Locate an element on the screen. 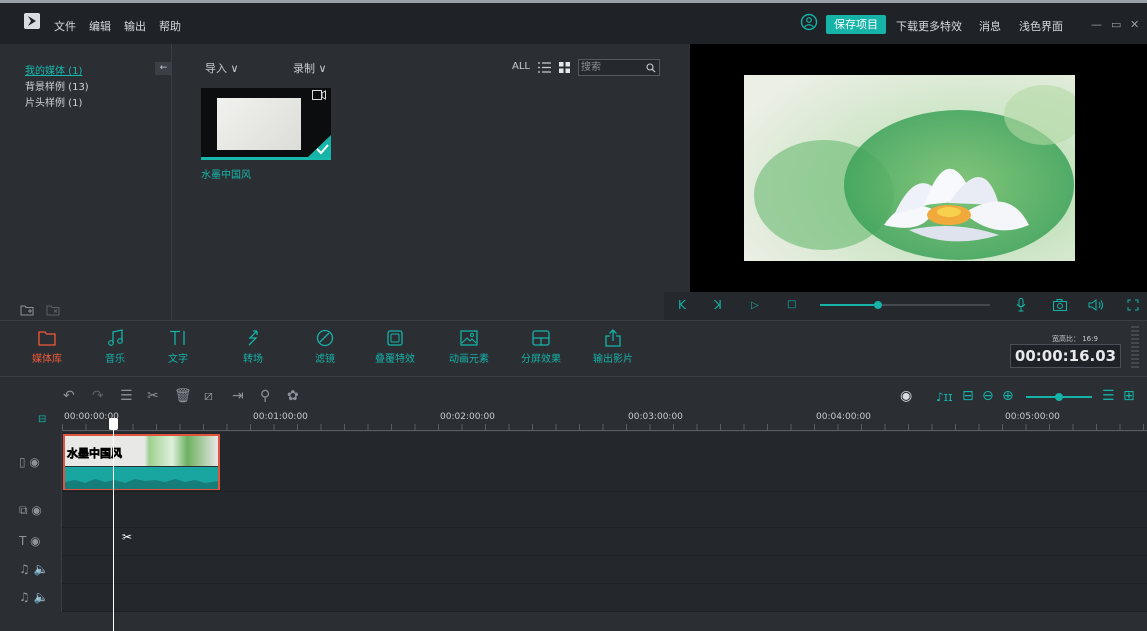  grid-view-icon is located at coordinates (564, 67).